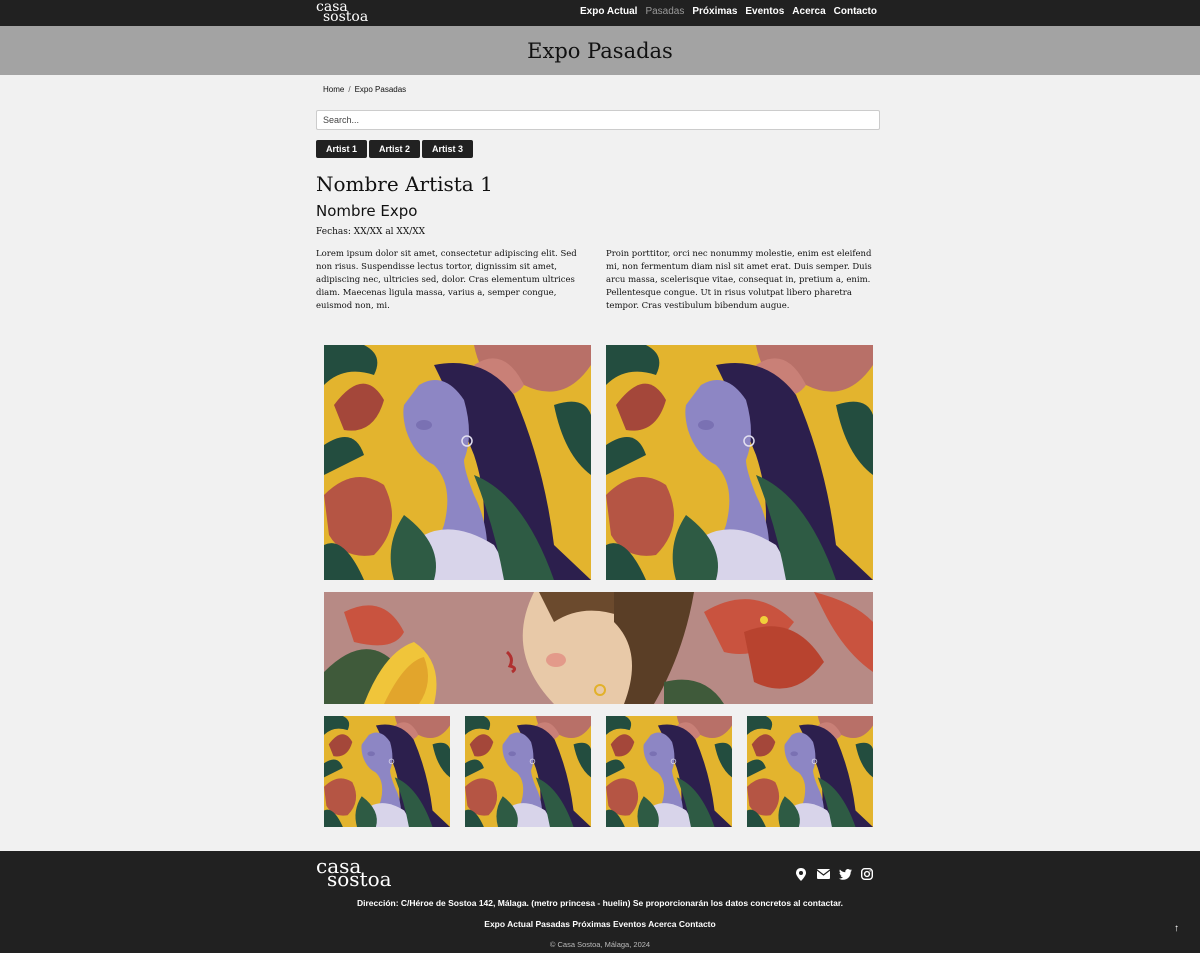 This screenshot has height=953, width=1200. I want to click on search-input, so click(598, 120).